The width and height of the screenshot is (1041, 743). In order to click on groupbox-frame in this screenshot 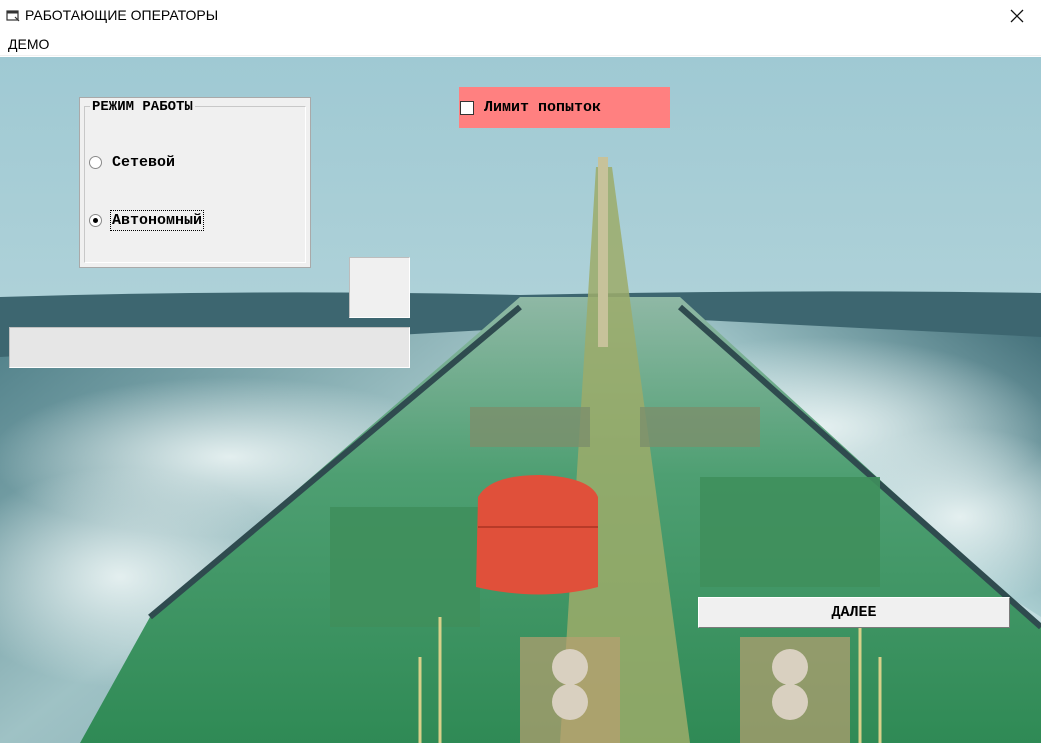, I will do `click(195, 184)`.